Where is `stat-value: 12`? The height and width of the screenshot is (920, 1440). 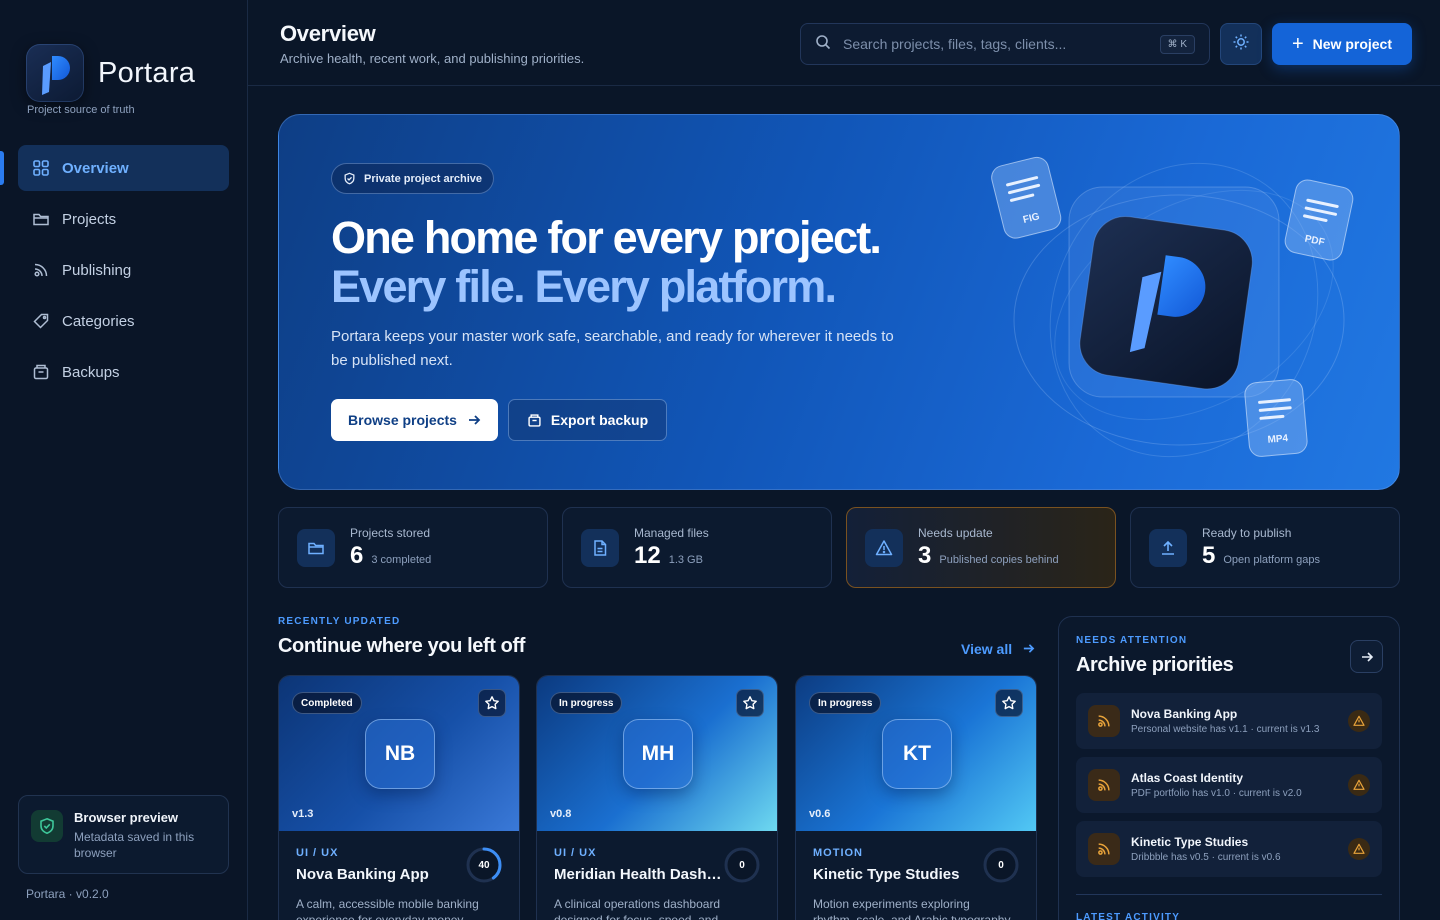
stat-value: 12 is located at coordinates (647, 555).